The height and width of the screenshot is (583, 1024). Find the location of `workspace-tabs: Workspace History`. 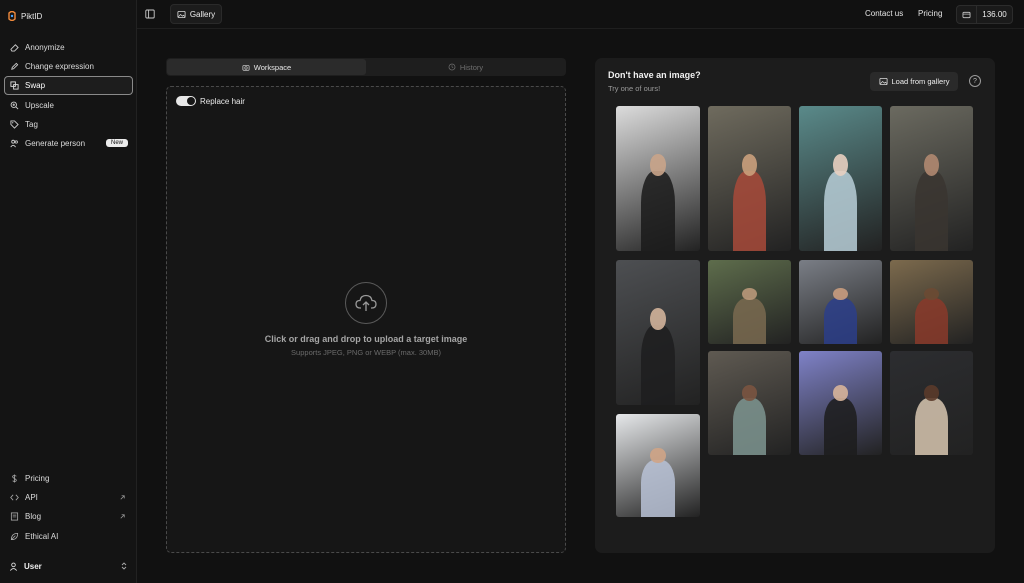

workspace-tabs: Workspace History is located at coordinates (366, 67).